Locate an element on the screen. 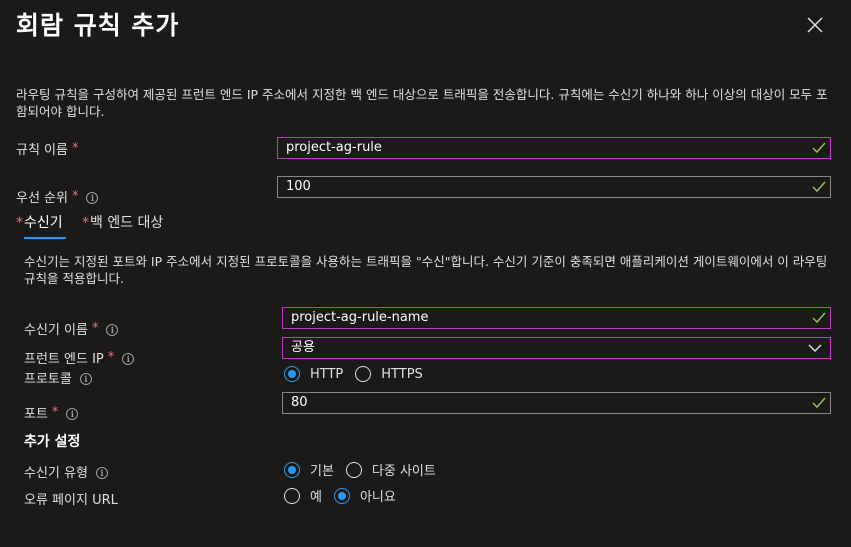 This screenshot has height=547, width=851. radio-basic-label: 기본 is located at coordinates (322, 471).